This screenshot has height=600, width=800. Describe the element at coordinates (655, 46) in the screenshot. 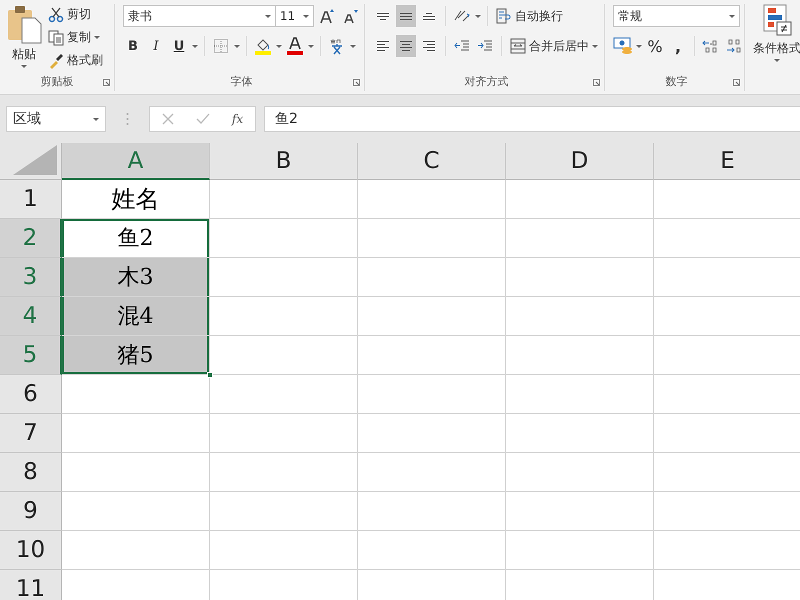

I see `percent-button: %` at that location.